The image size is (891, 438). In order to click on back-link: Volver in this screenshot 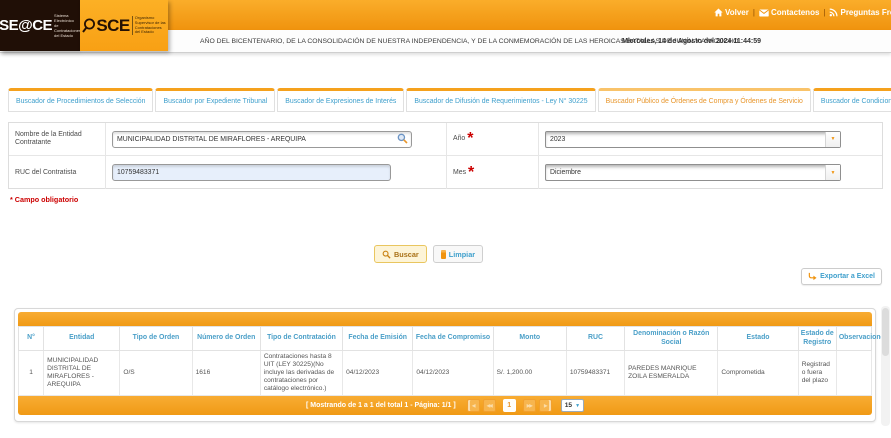, I will do `click(731, 12)`.